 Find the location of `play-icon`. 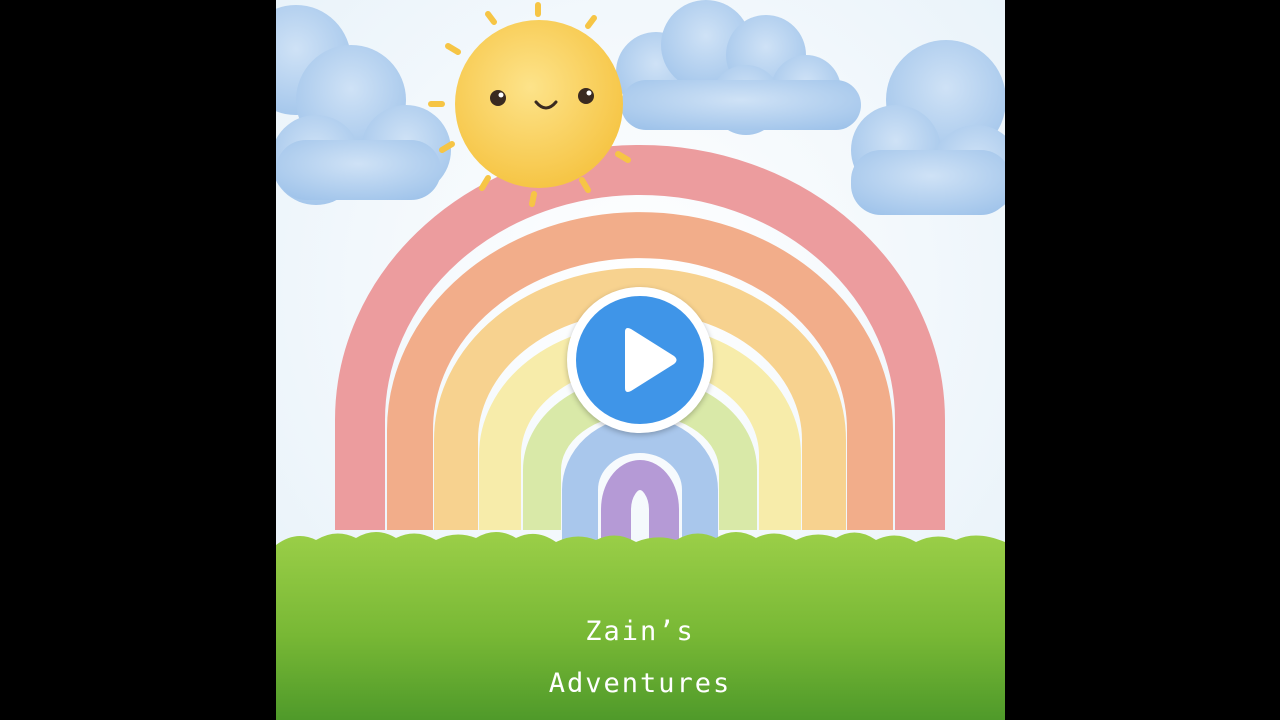

play-icon is located at coordinates (651, 360).